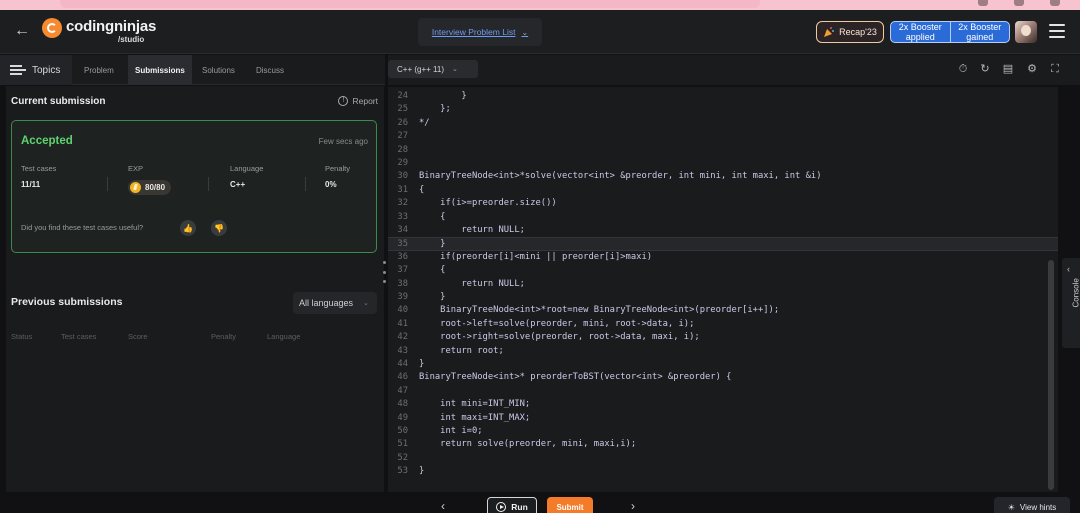  I want to click on code-line: 48 int mini=INT_MIN;, so click(723, 404).